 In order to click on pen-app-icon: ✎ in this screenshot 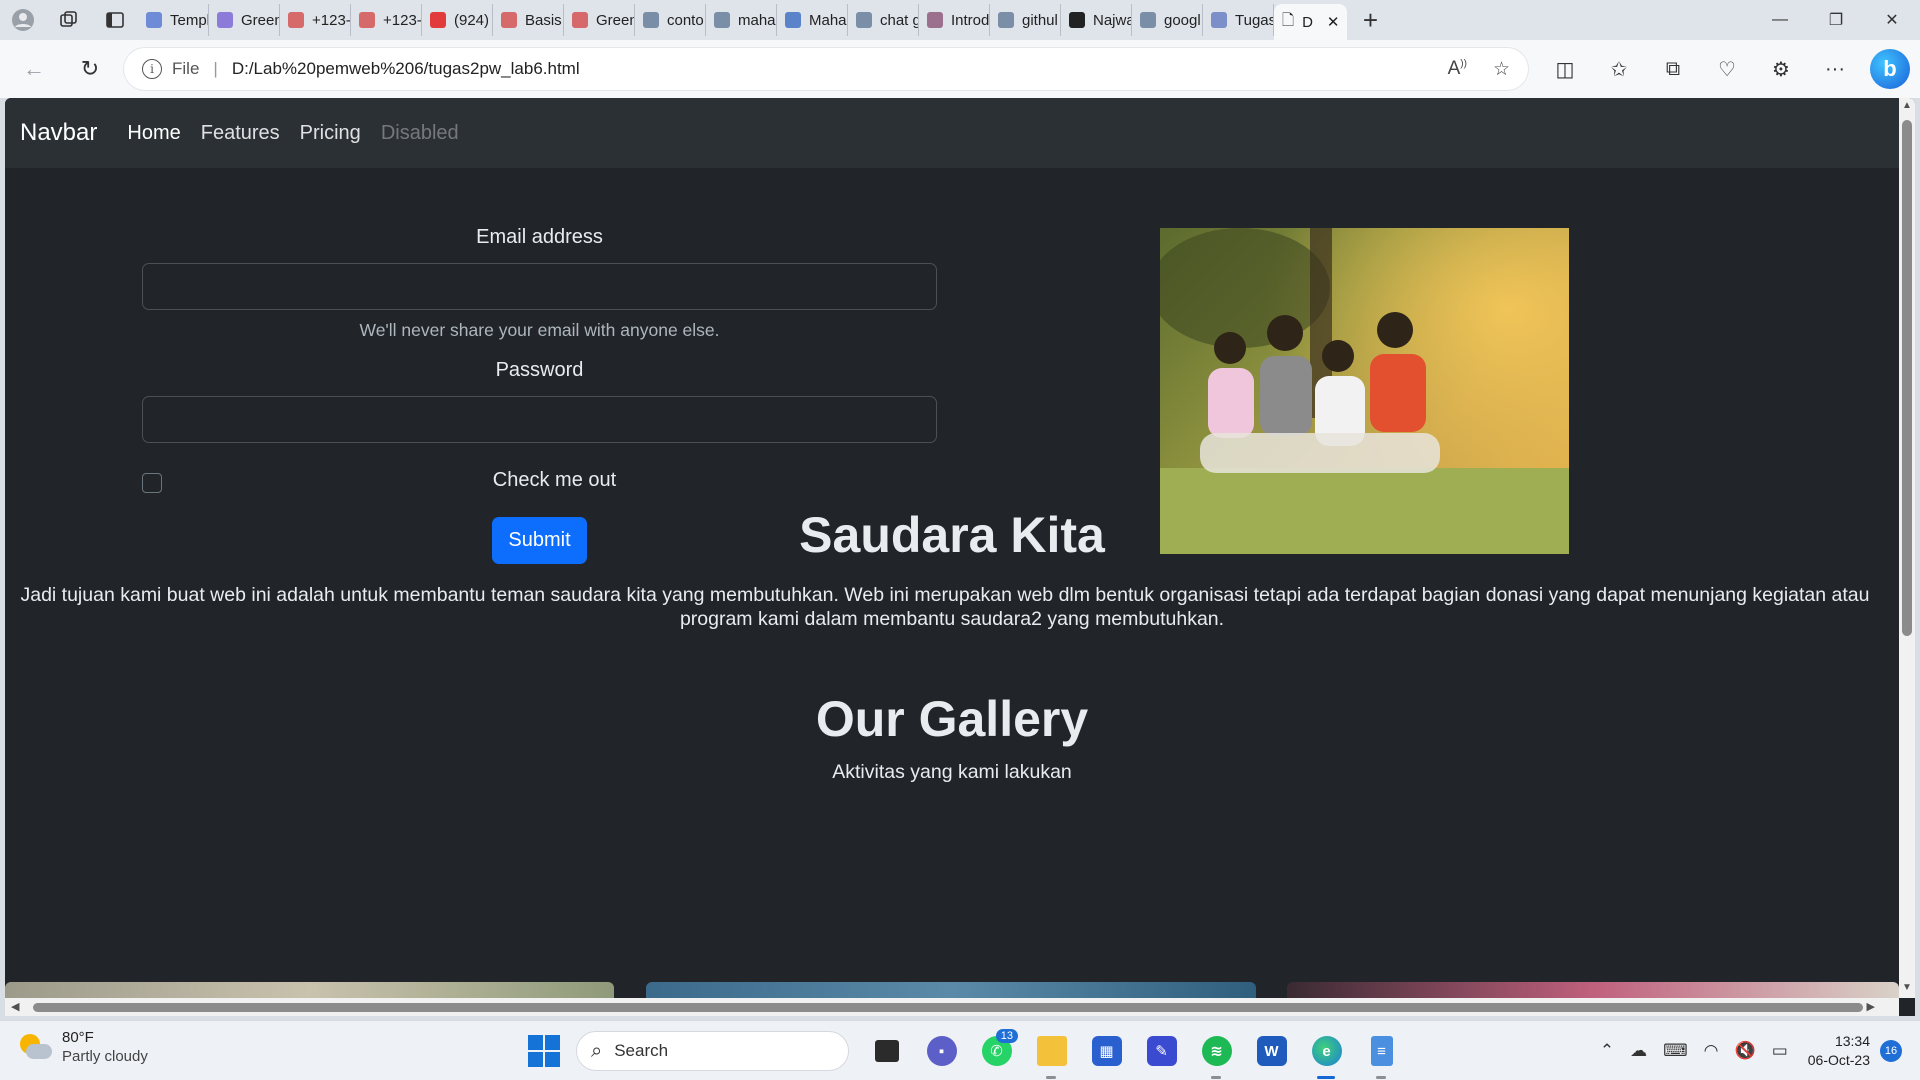, I will do `click(1161, 1051)`.